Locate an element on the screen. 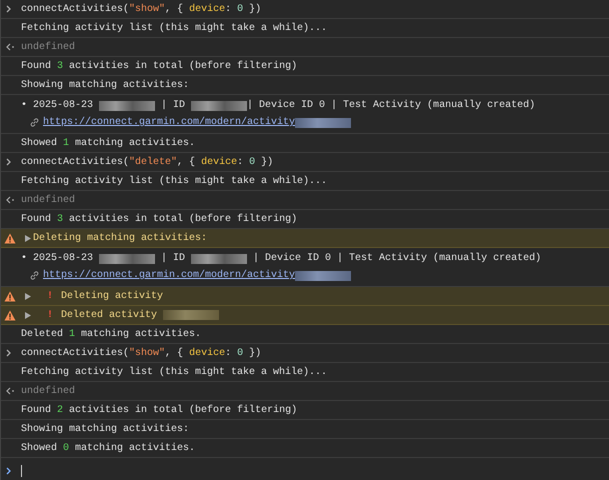 The height and width of the screenshot is (480, 609). log-message: Showed 1 matching activities. is located at coordinates (108, 143).